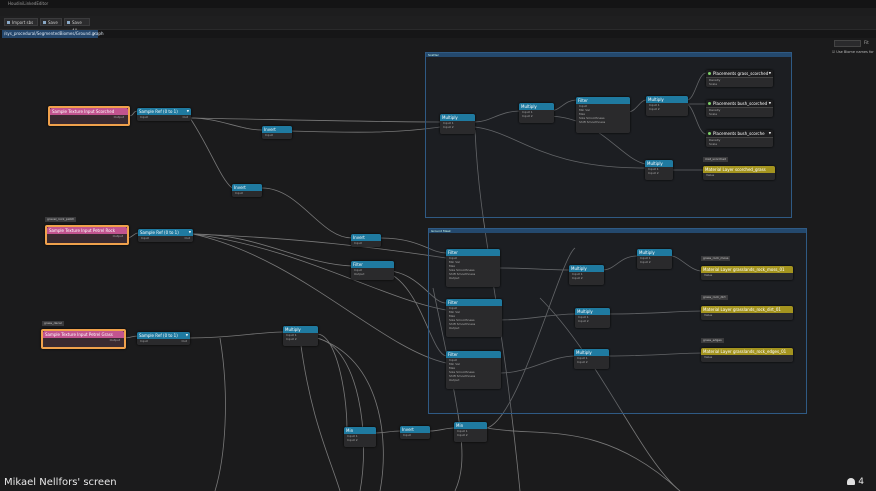 The width and height of the screenshot is (876, 491). I want to click on node-texture-input-petrel-grass: Sample Texture Input Petrel Grass Output, so click(83, 339).